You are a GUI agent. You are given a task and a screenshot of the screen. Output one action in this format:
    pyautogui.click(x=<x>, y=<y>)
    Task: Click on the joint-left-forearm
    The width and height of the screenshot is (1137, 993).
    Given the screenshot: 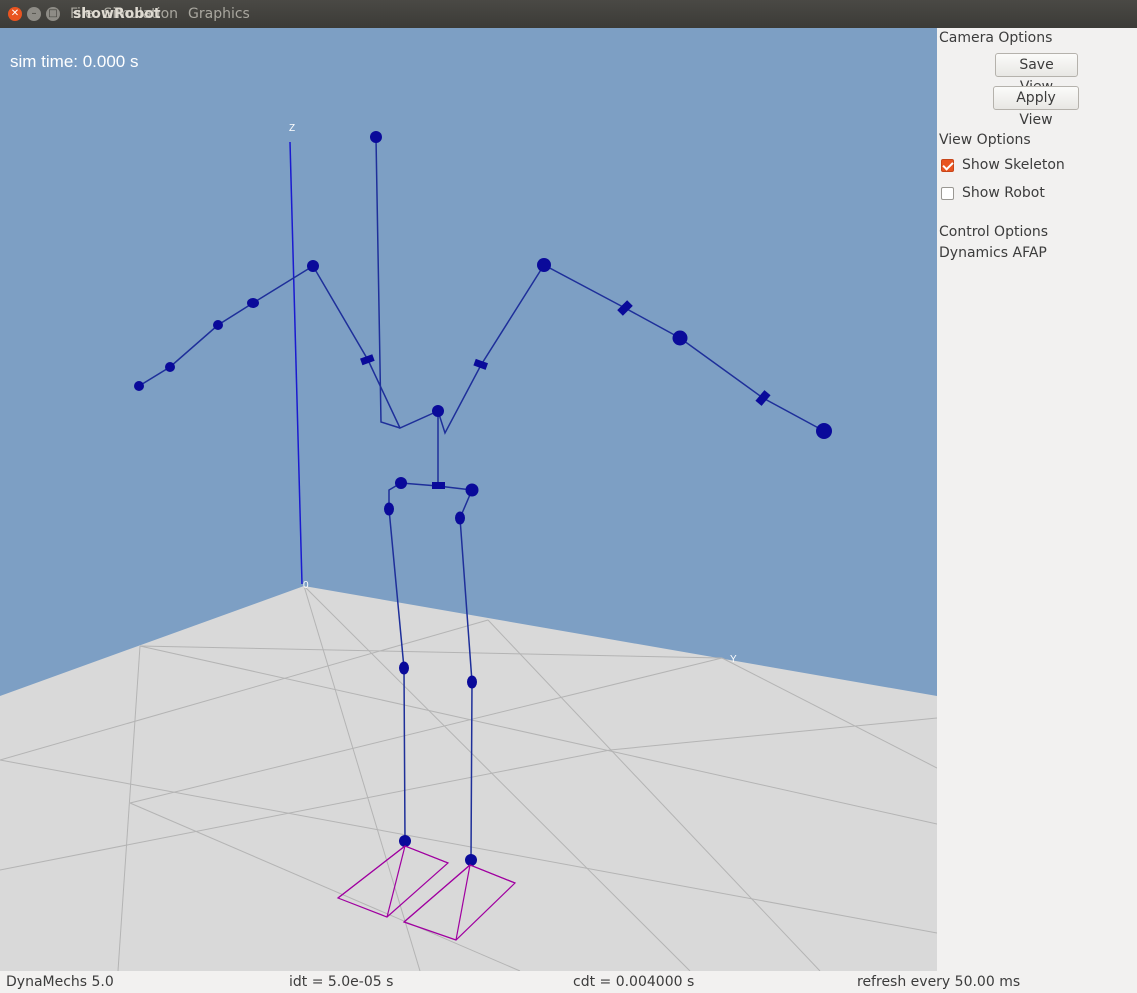 What is the action you would take?
    pyautogui.click(x=218, y=325)
    